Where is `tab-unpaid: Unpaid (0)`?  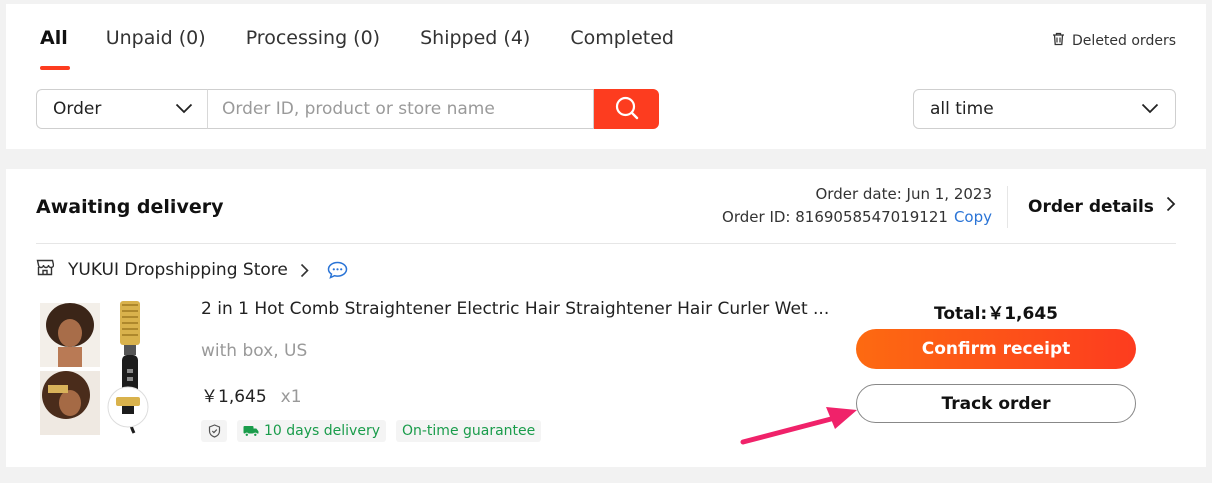
tab-unpaid: Unpaid (0) is located at coordinates (156, 38).